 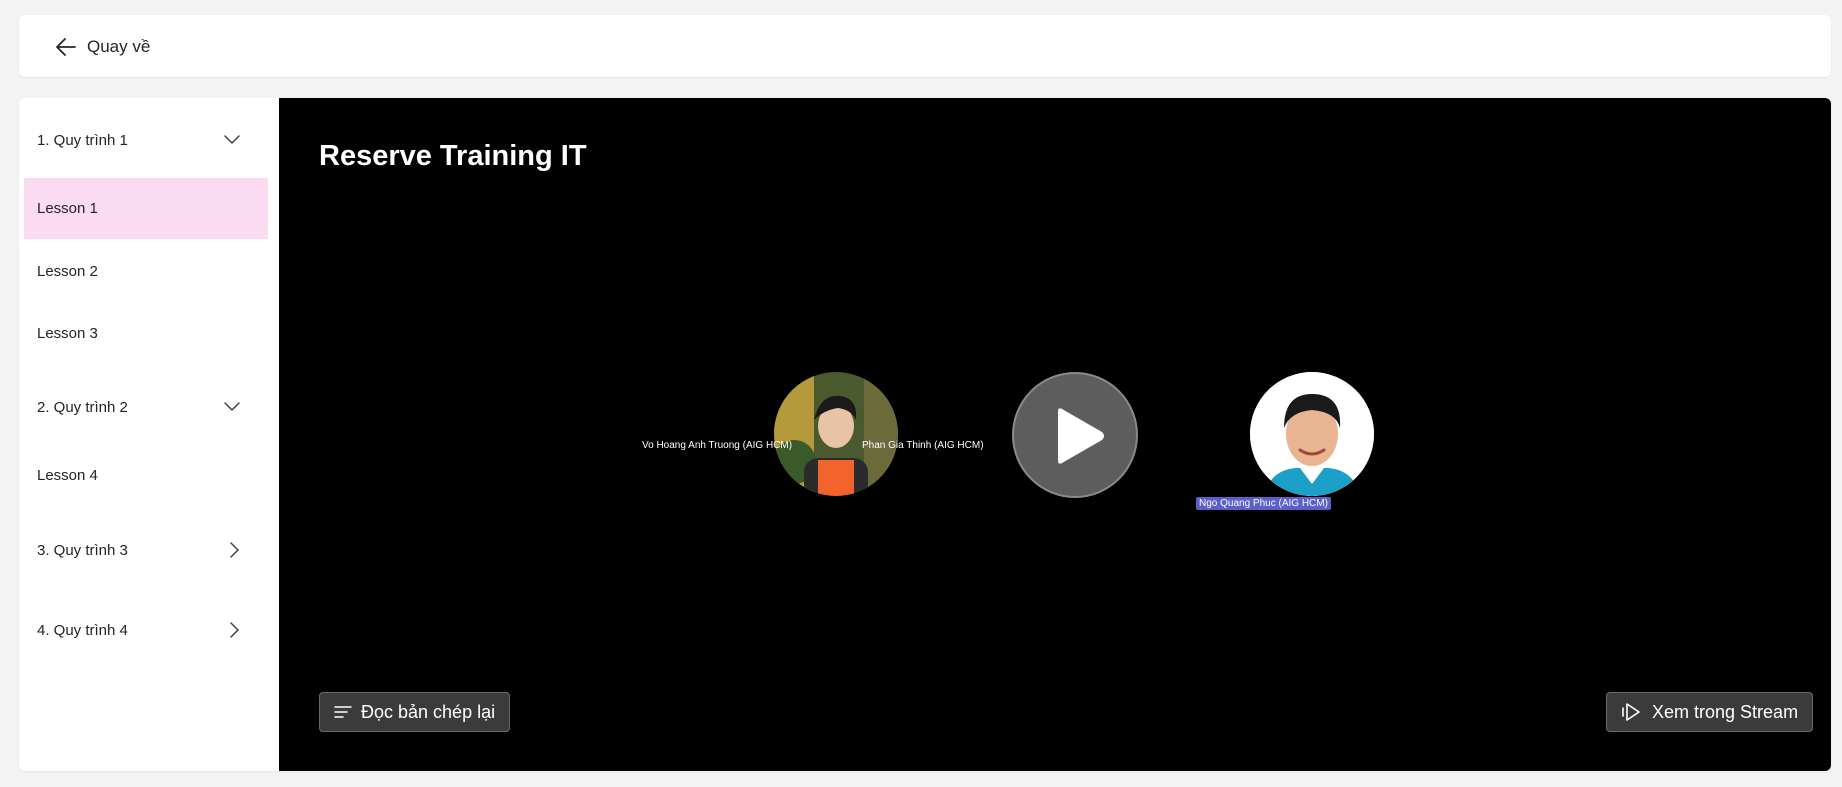 I want to click on back-label: Quay về, so click(x=119, y=46).